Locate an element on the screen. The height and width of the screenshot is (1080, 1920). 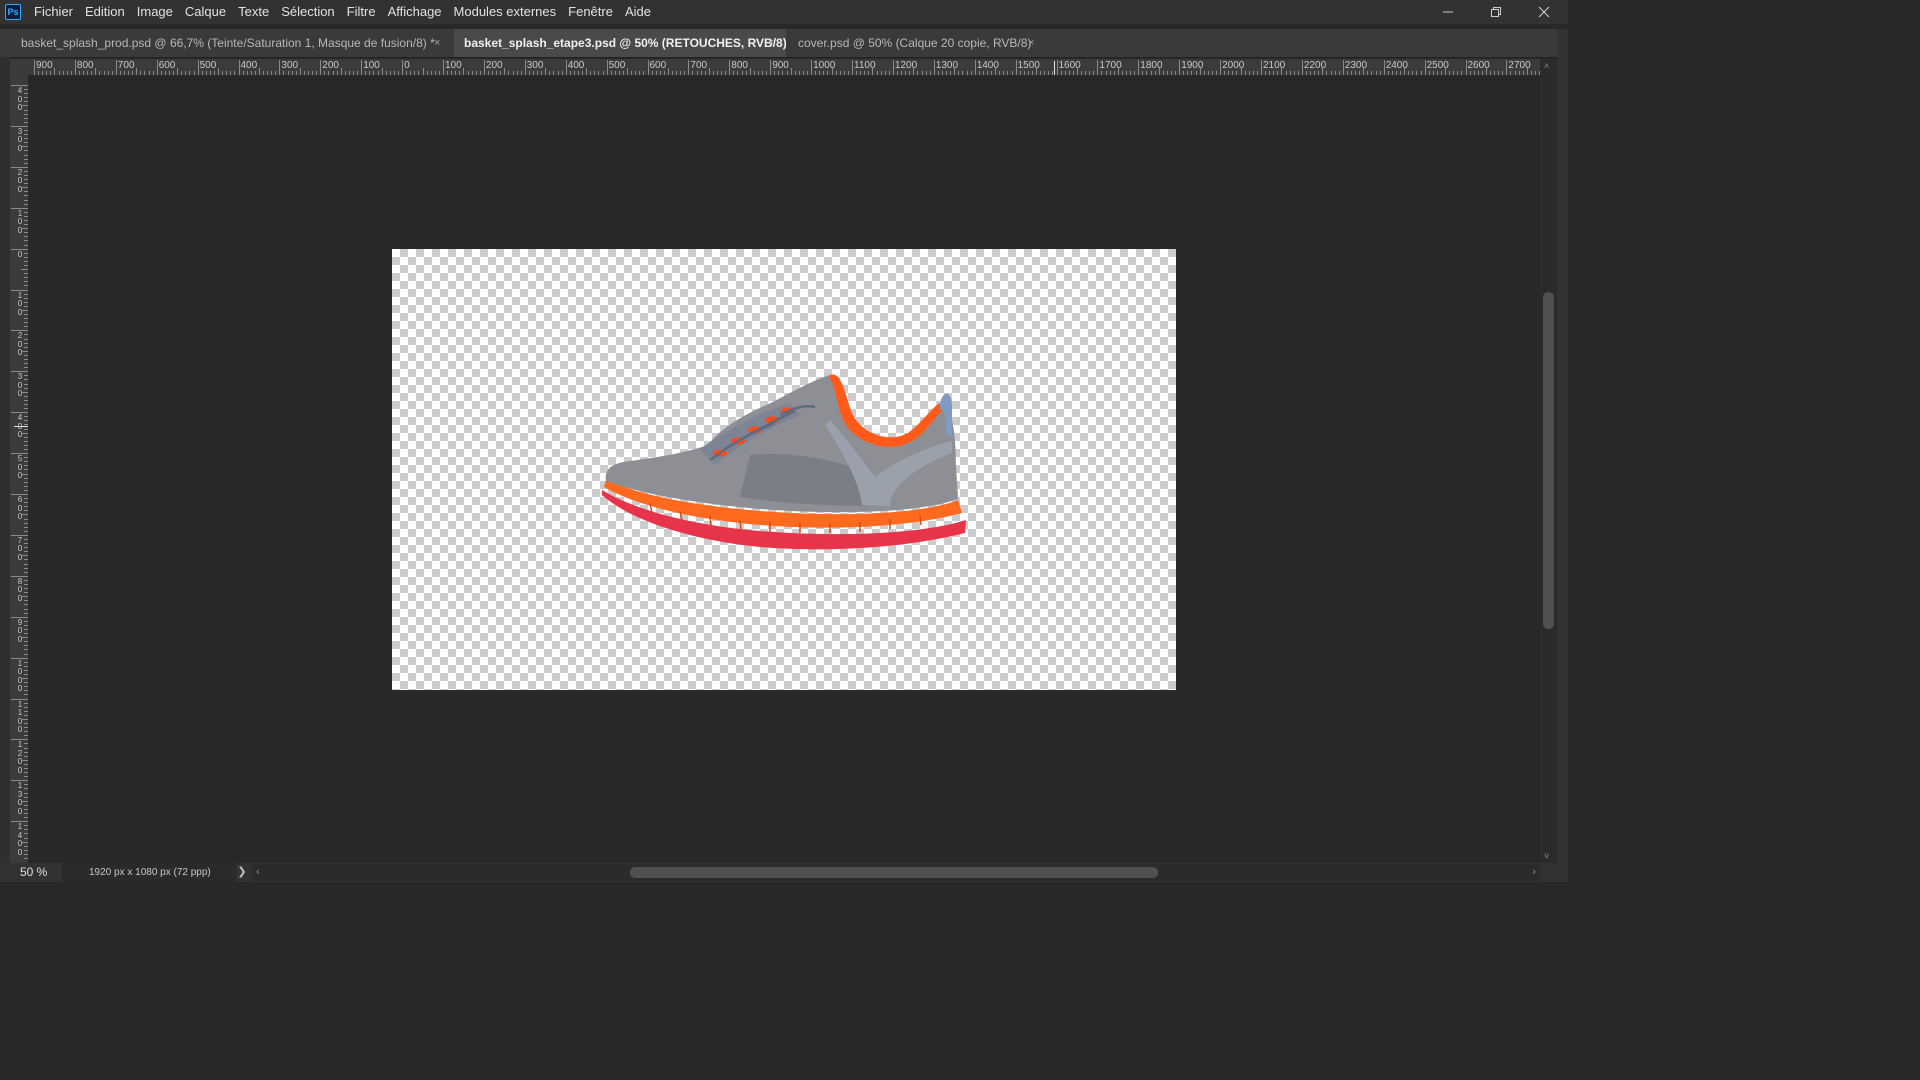
vertical-scrollbar: ˄ ˅ is located at coordinates (1548, 461).